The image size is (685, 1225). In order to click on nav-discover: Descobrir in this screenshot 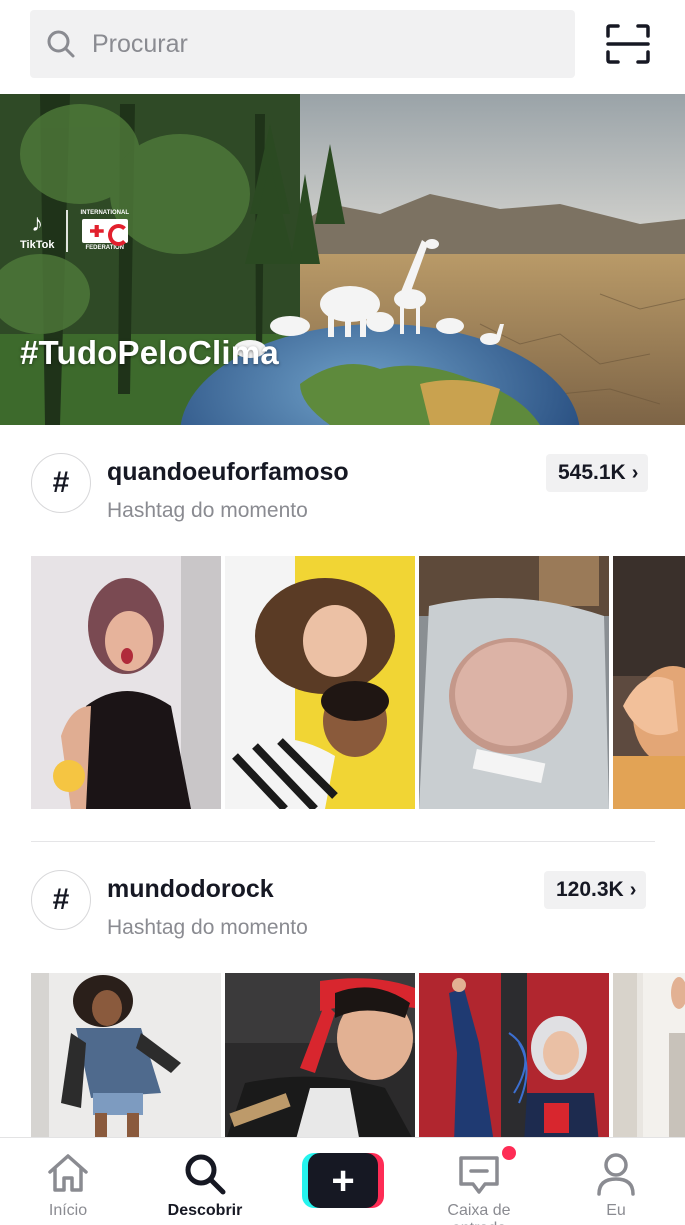, I will do `click(205, 1181)`.